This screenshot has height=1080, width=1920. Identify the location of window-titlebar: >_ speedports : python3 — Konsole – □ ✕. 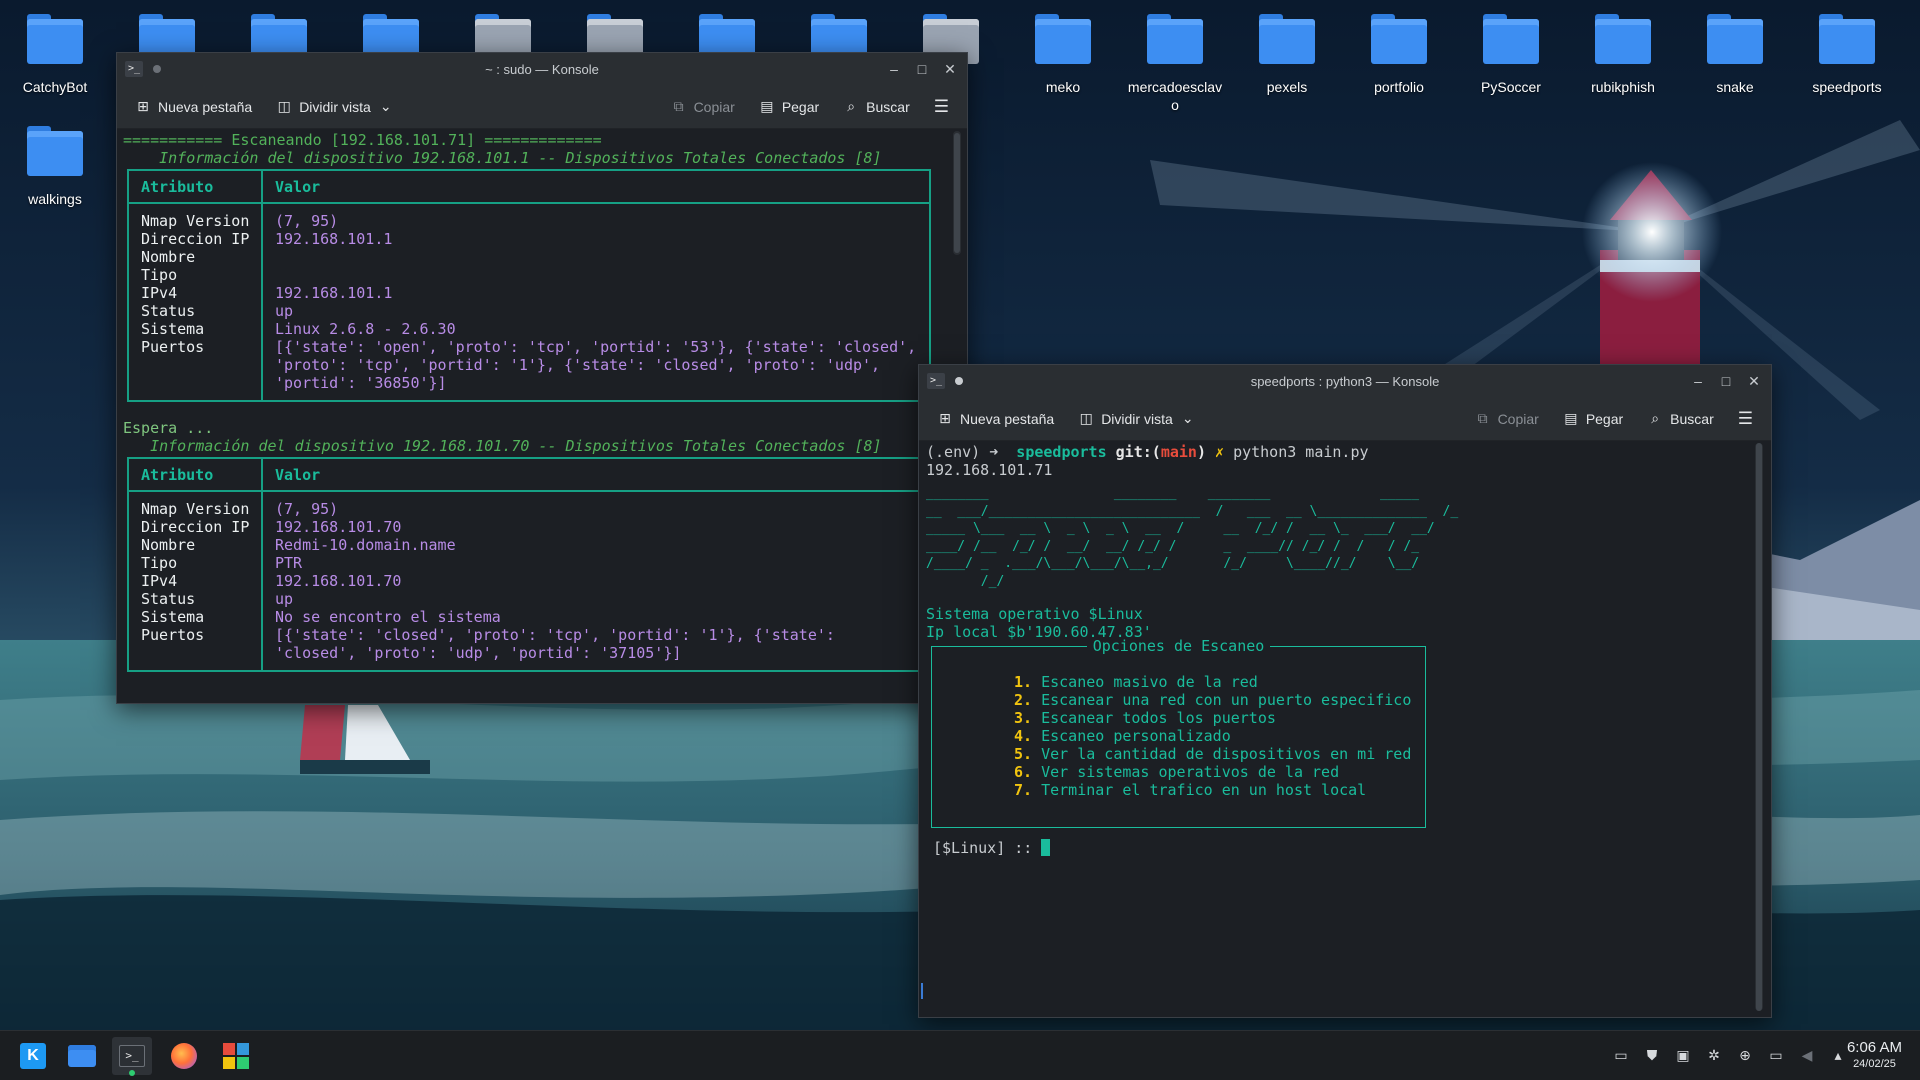
(1345, 381).